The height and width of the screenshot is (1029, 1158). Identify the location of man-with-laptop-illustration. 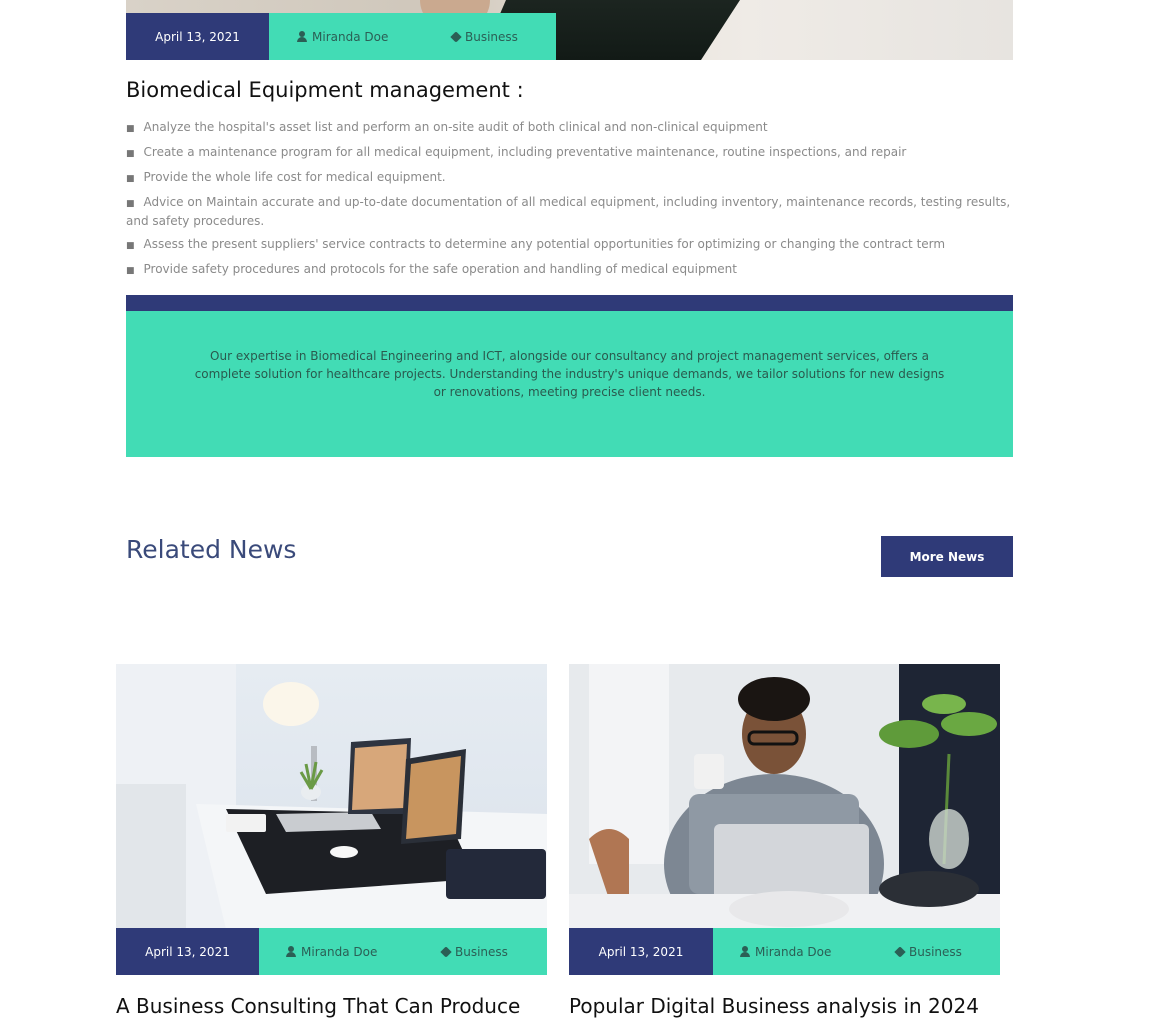
(784, 796).